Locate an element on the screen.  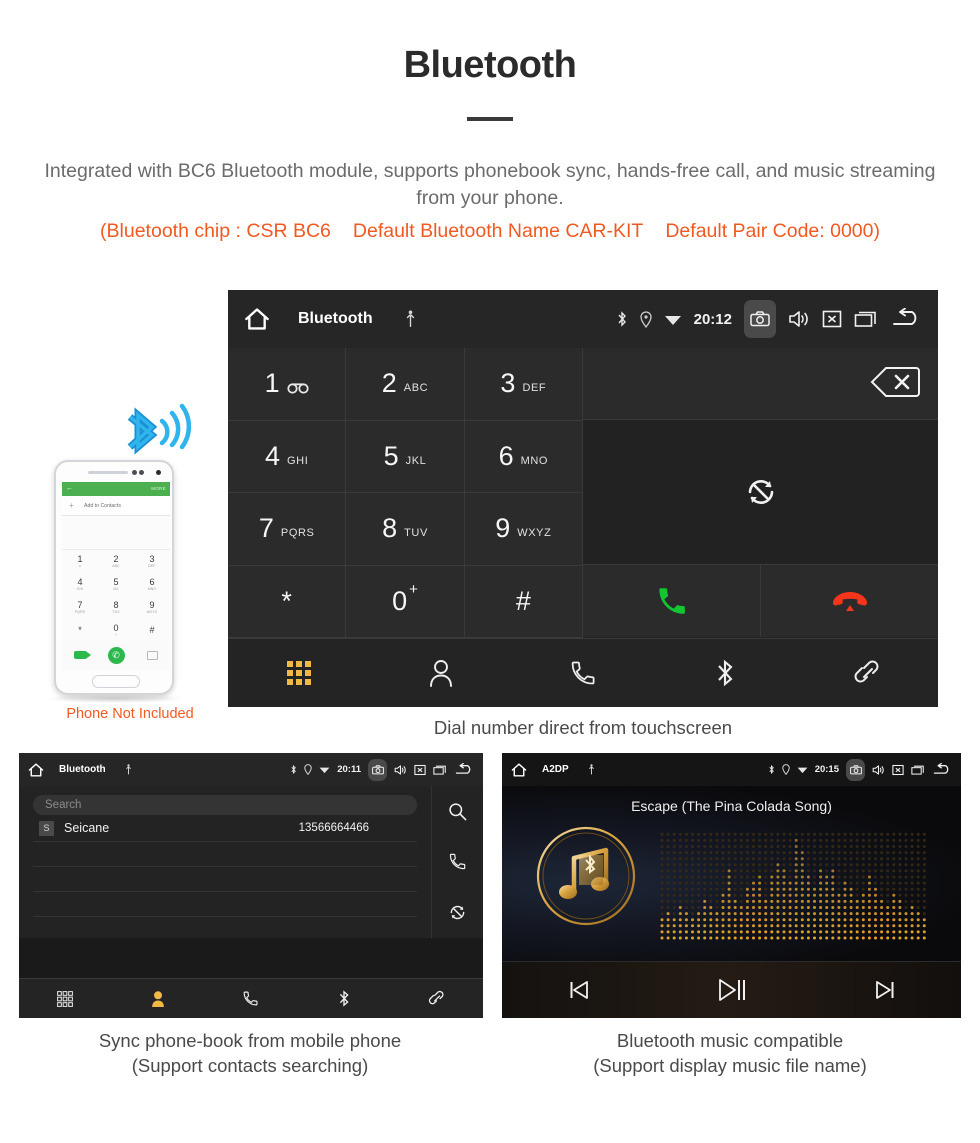
key-6: 6 MNO is located at coordinates (523, 456).